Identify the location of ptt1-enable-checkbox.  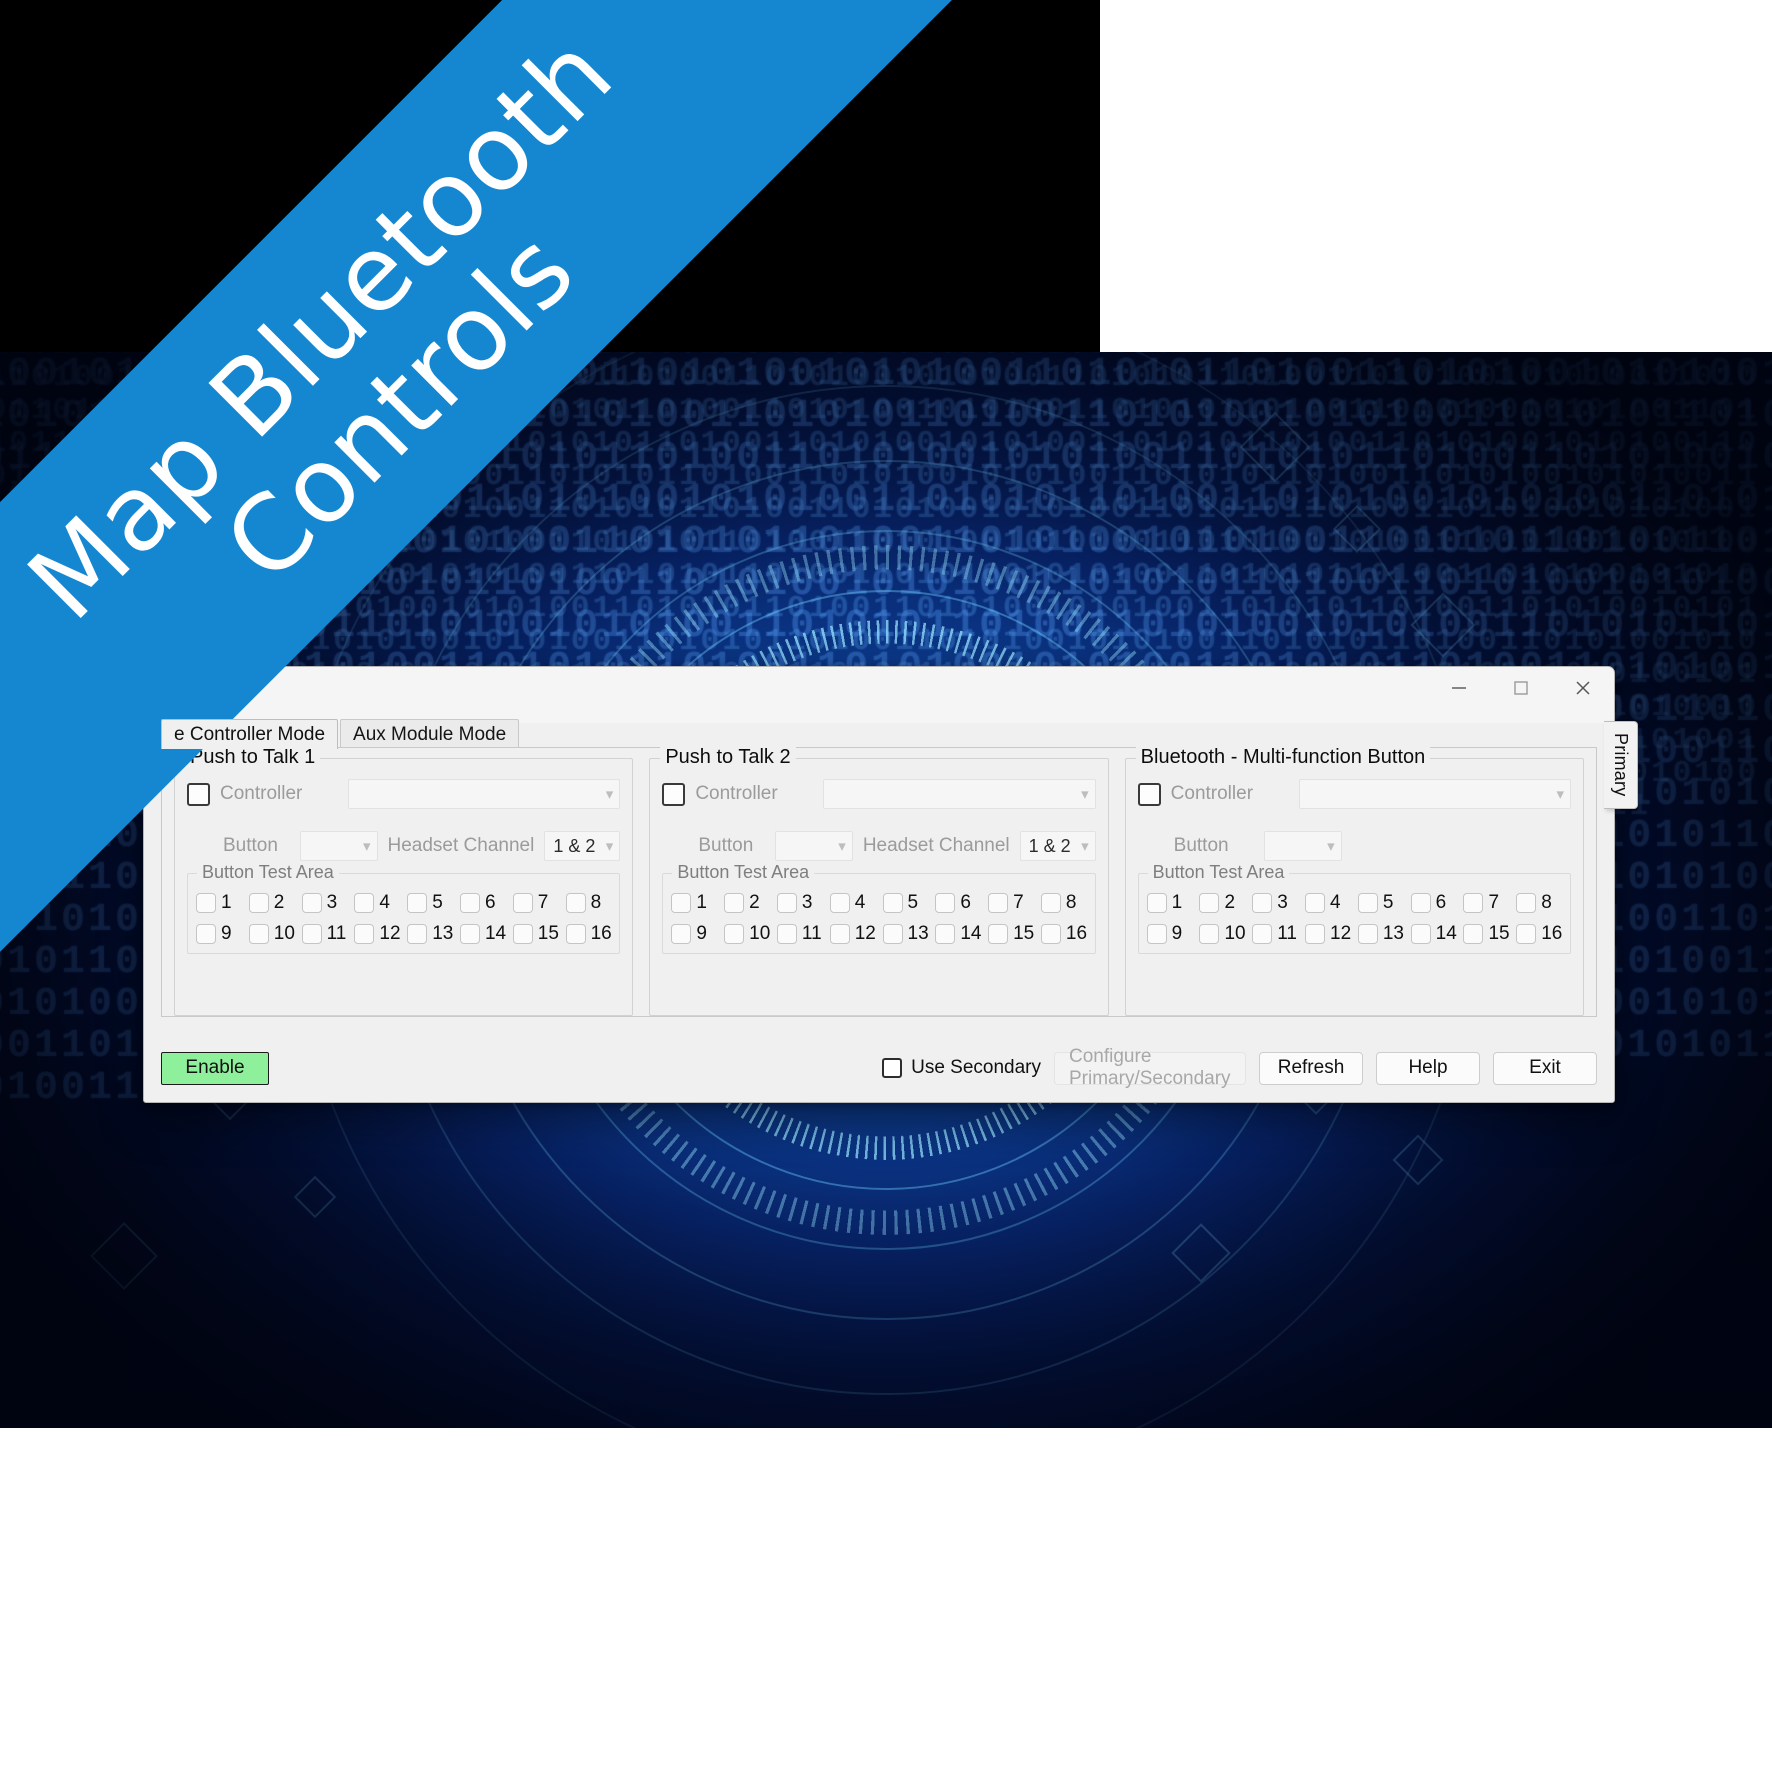
(198, 794).